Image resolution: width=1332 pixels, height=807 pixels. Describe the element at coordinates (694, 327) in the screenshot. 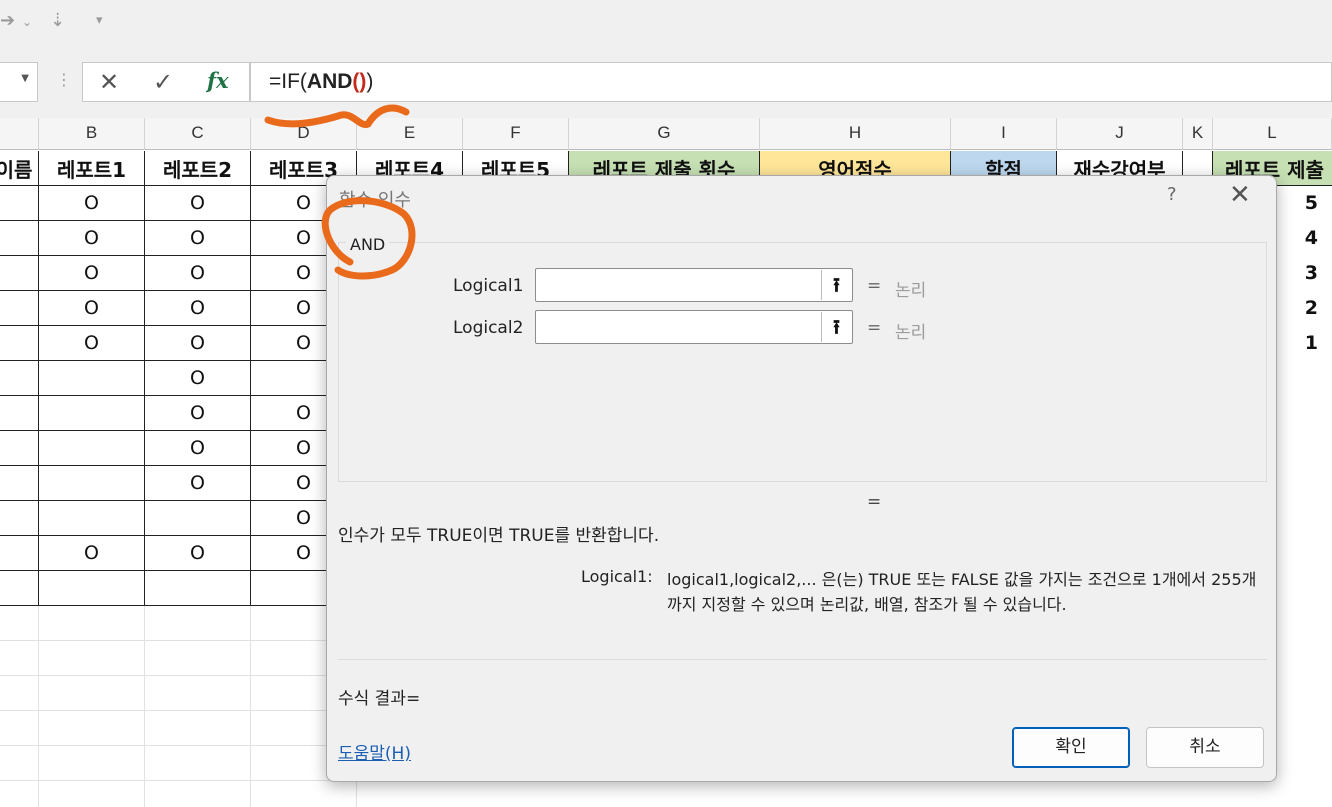

I see `arg-input-logical2: ⭱` at that location.